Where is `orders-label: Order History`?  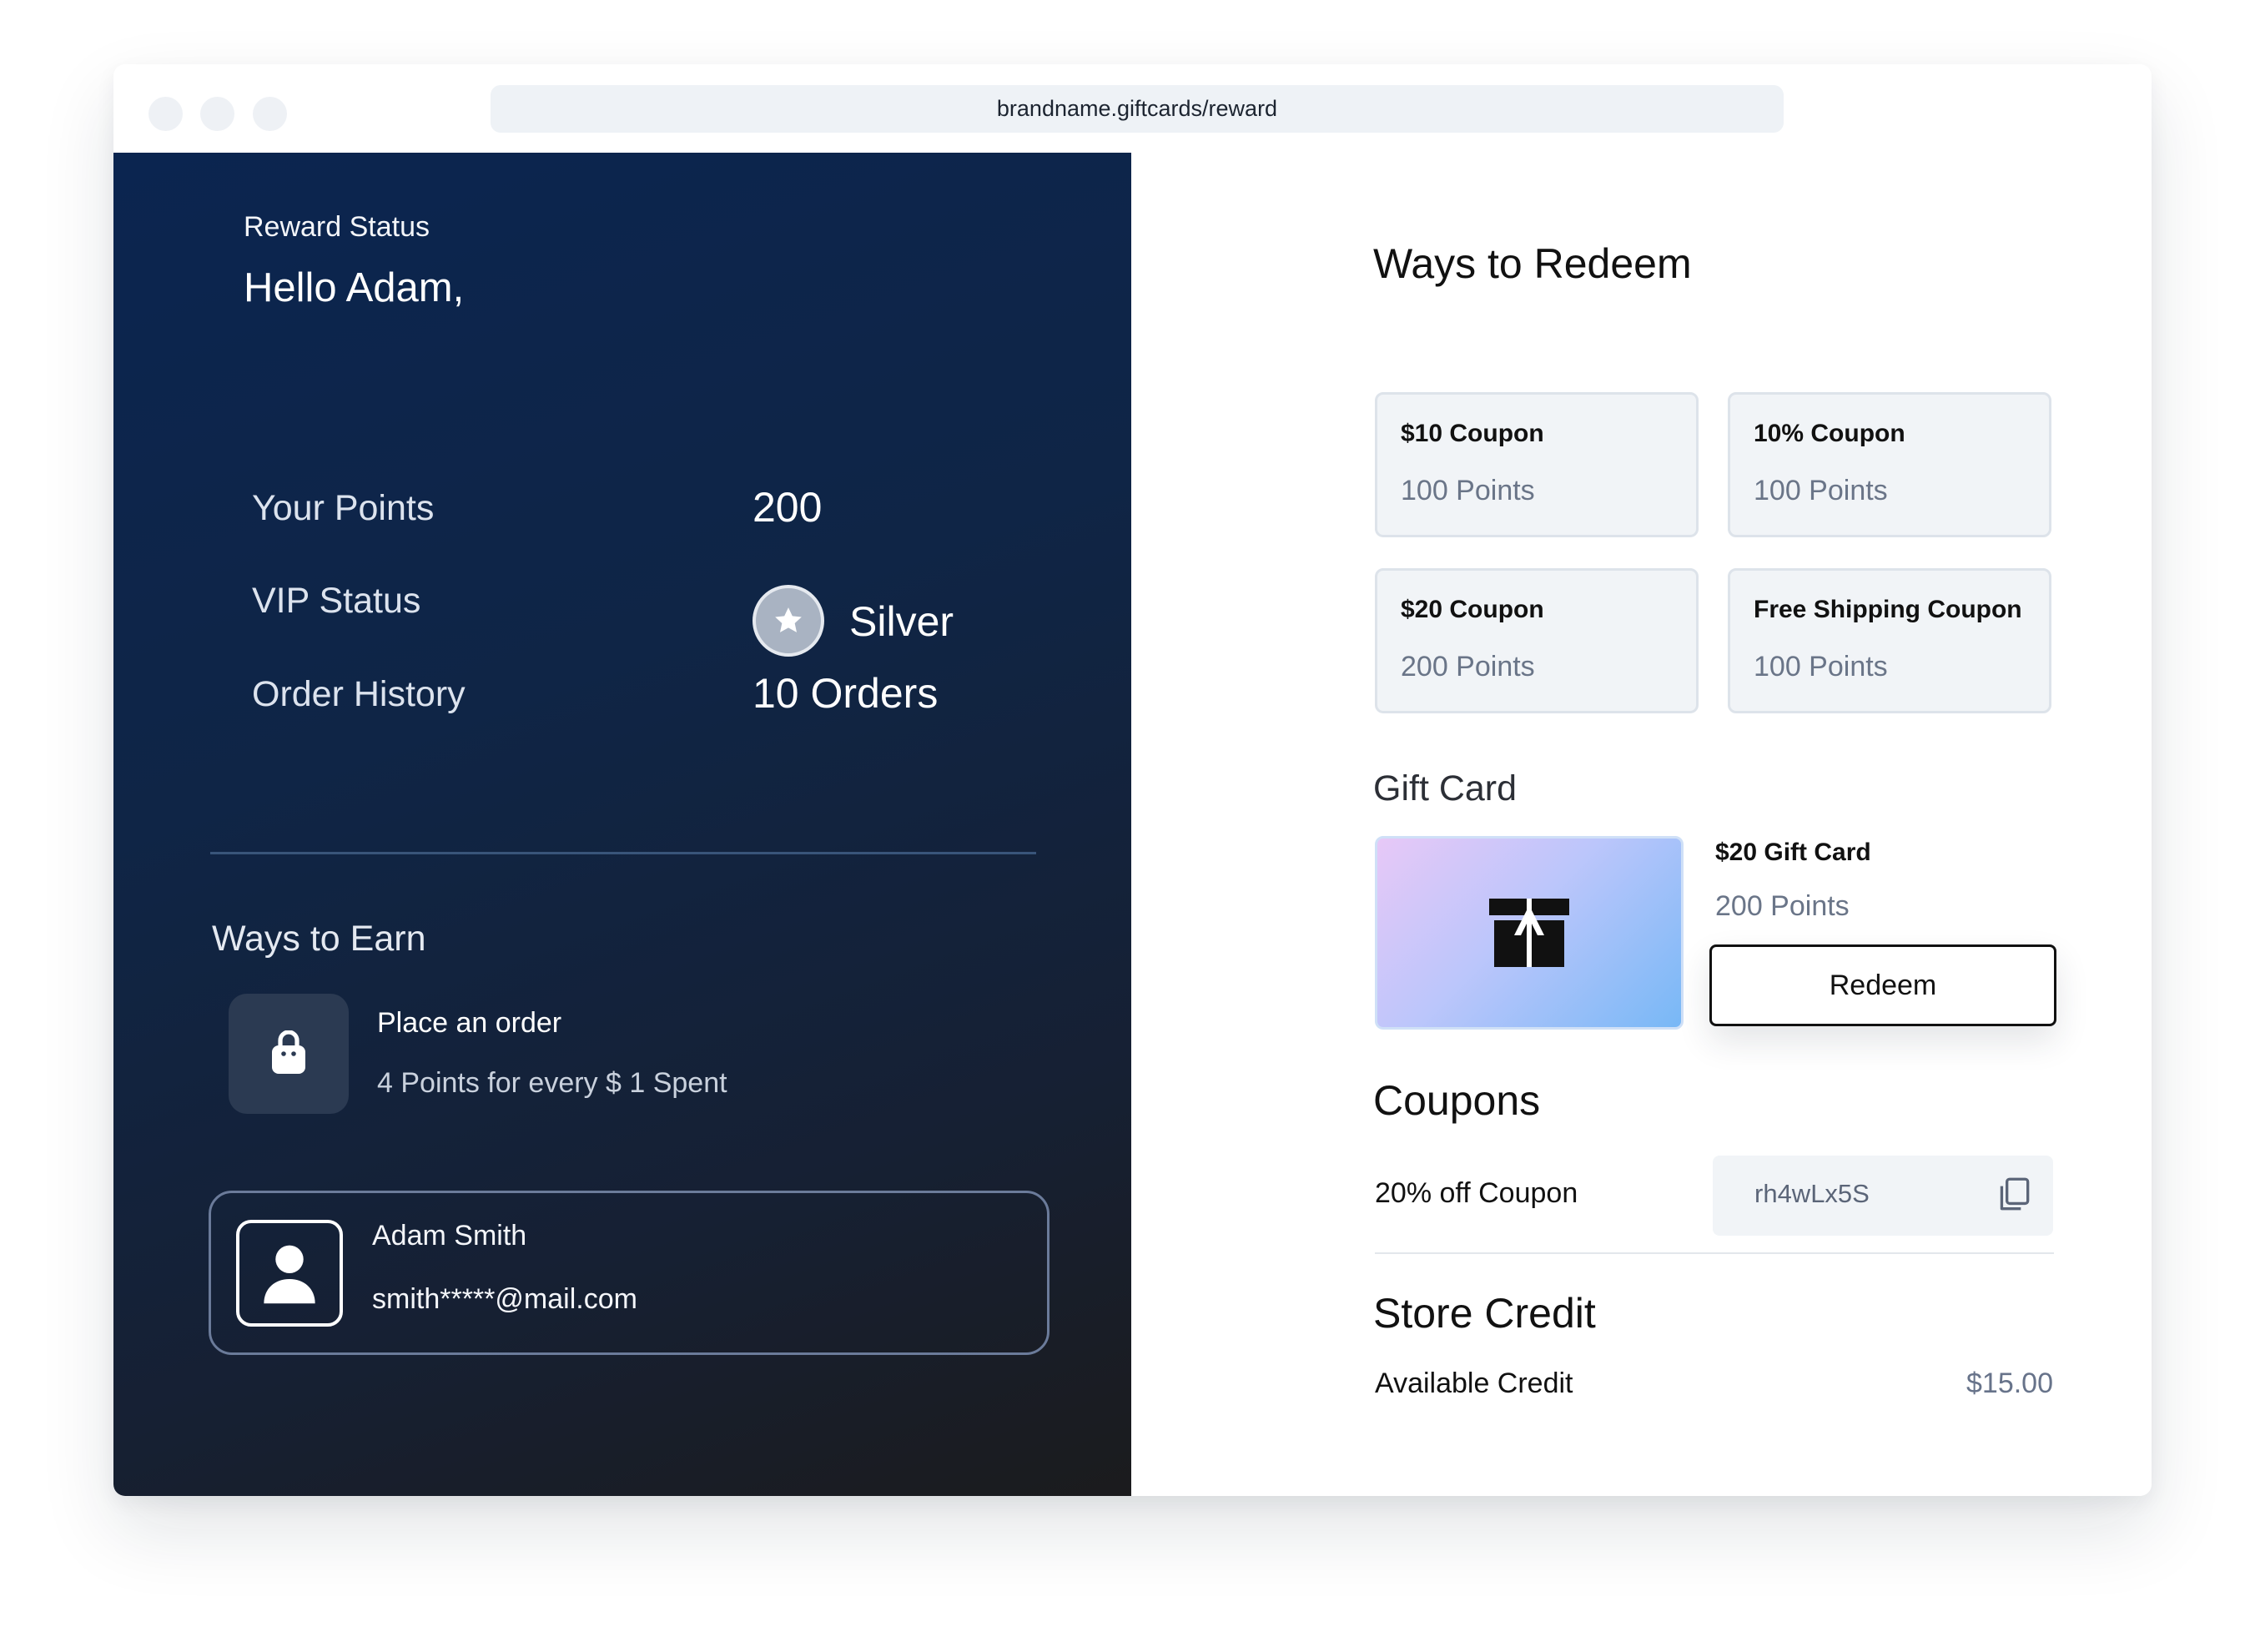
orders-label: Order History is located at coordinates (359, 694).